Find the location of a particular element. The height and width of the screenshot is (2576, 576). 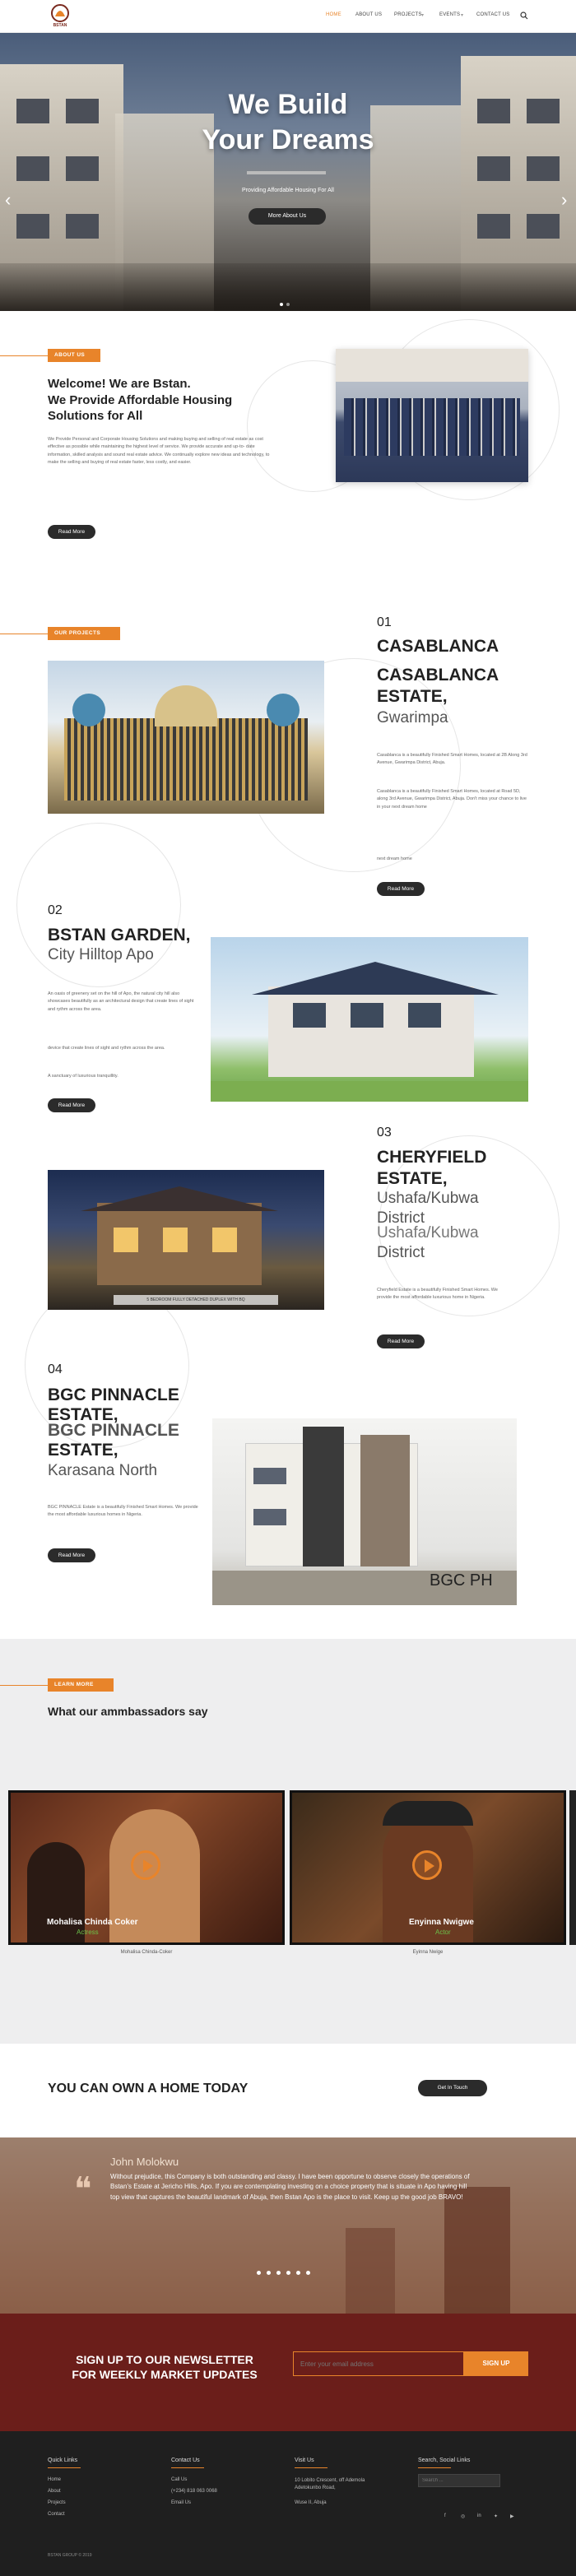

newsletter-line: FOR WEEKLY MARKET UPDATES is located at coordinates (165, 2374).